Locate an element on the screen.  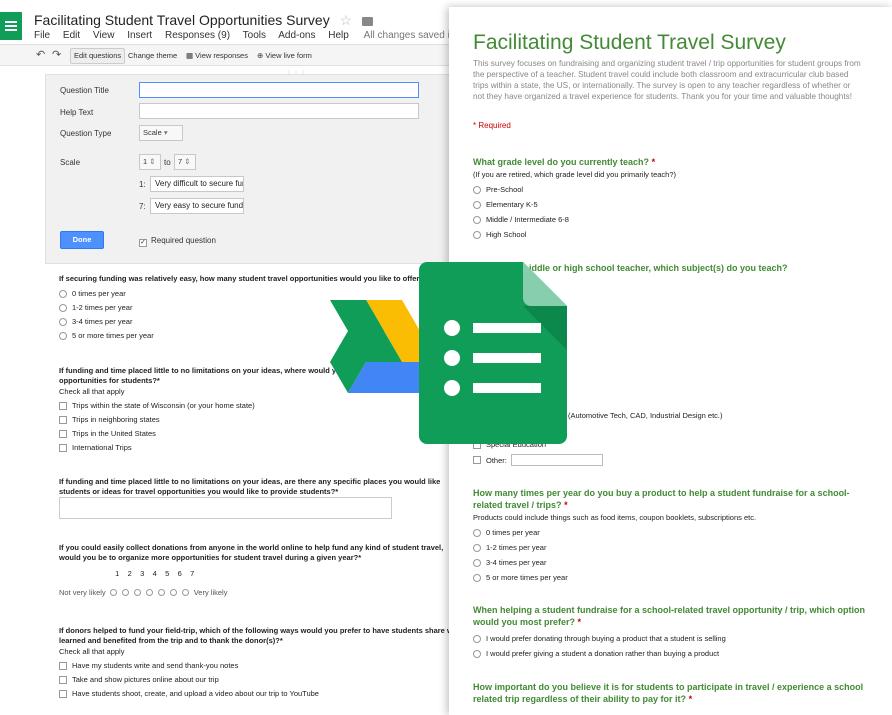
menu-view: View is located at coordinates (104, 35).